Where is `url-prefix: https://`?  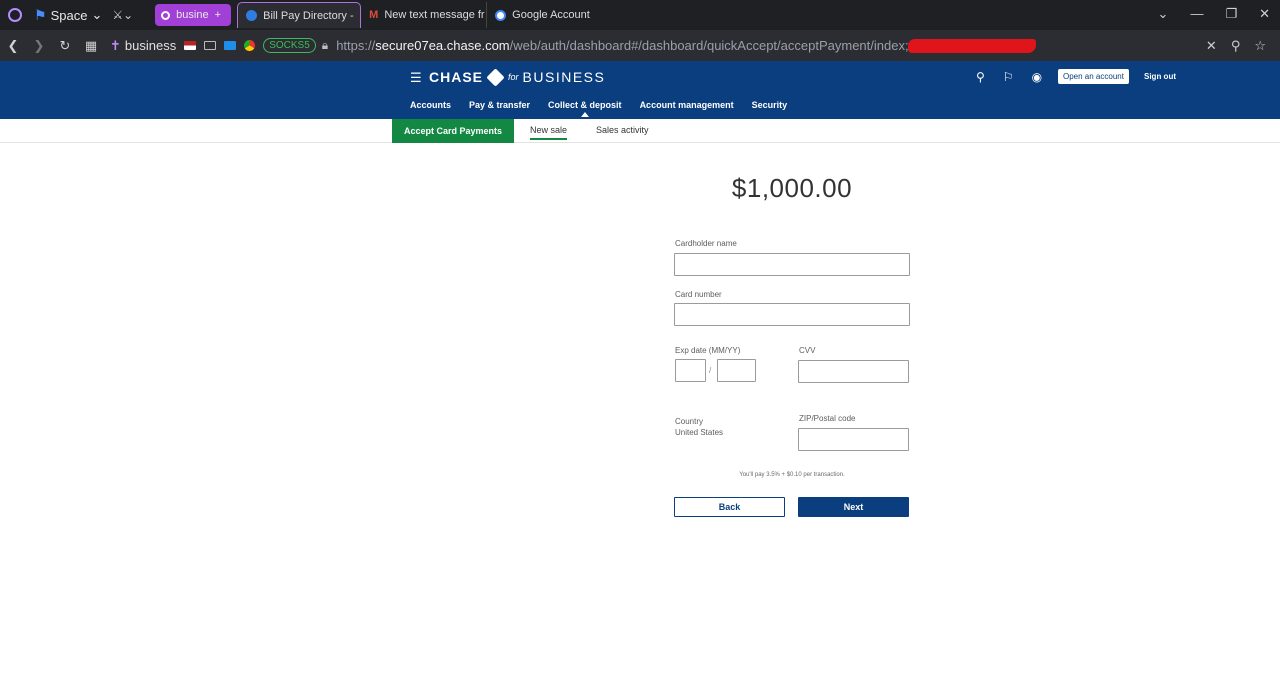 url-prefix: https:// is located at coordinates (356, 45).